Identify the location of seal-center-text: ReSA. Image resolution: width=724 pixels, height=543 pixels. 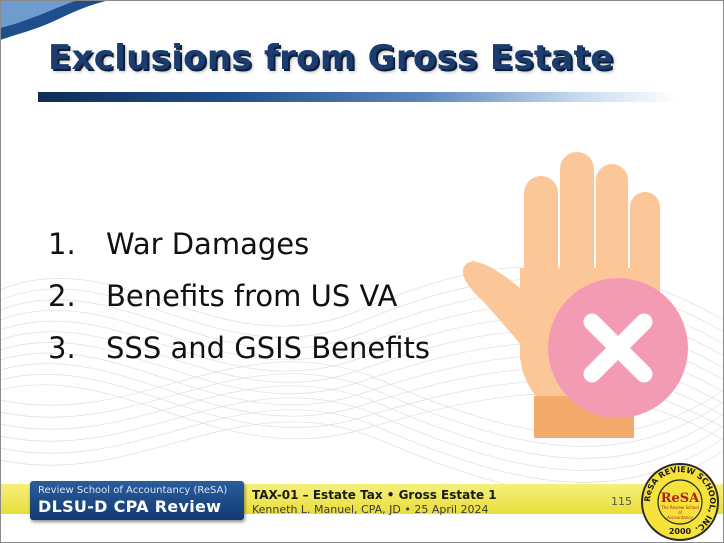
(680, 498).